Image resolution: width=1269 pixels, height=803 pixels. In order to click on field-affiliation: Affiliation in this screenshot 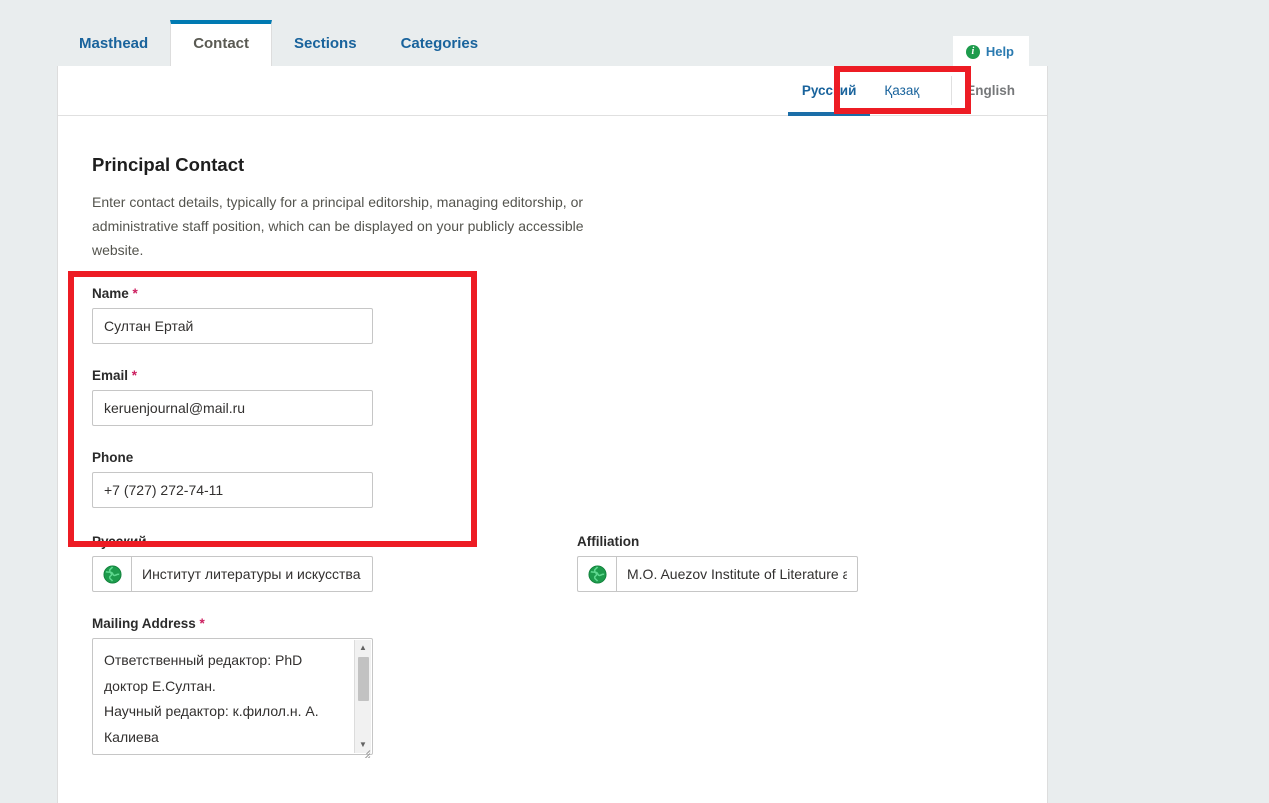, I will do `click(717, 563)`.